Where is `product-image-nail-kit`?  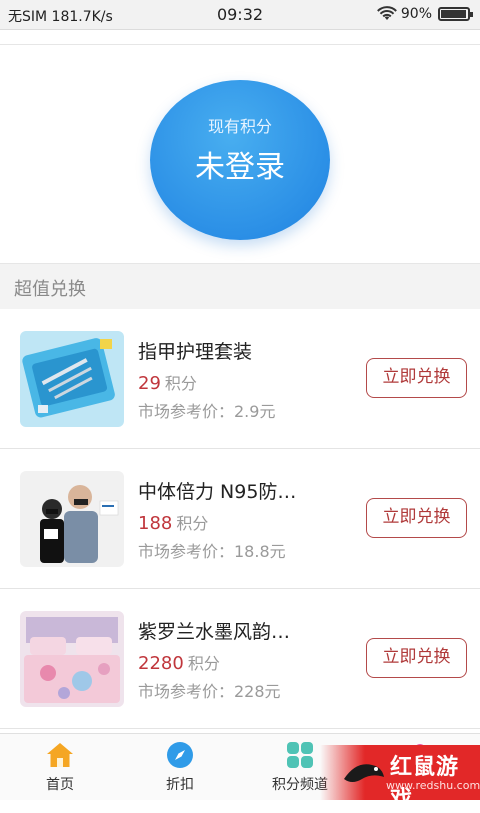
product-image-nail-kit is located at coordinates (72, 379).